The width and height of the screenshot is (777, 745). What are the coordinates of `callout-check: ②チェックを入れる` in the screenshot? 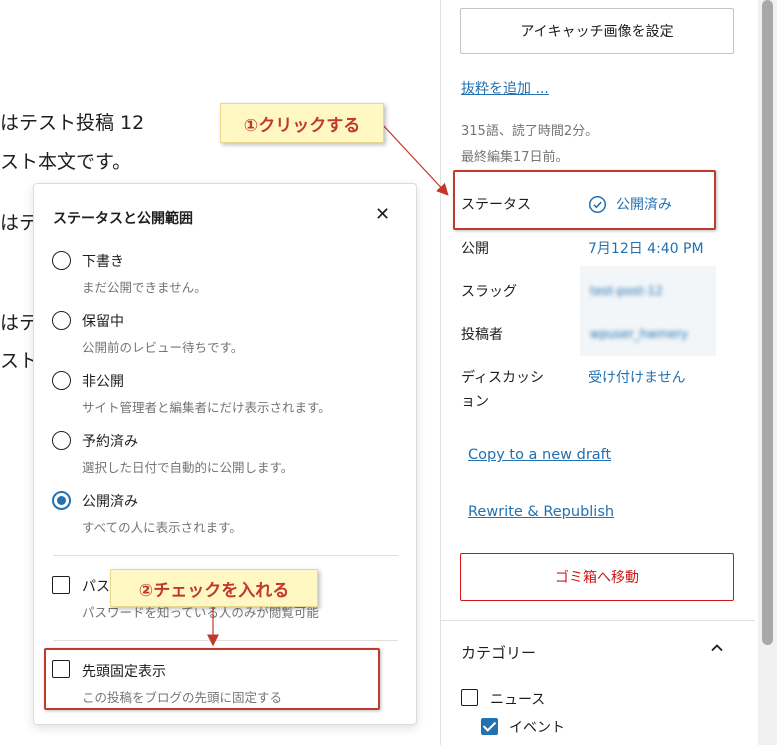 It's located at (214, 588).